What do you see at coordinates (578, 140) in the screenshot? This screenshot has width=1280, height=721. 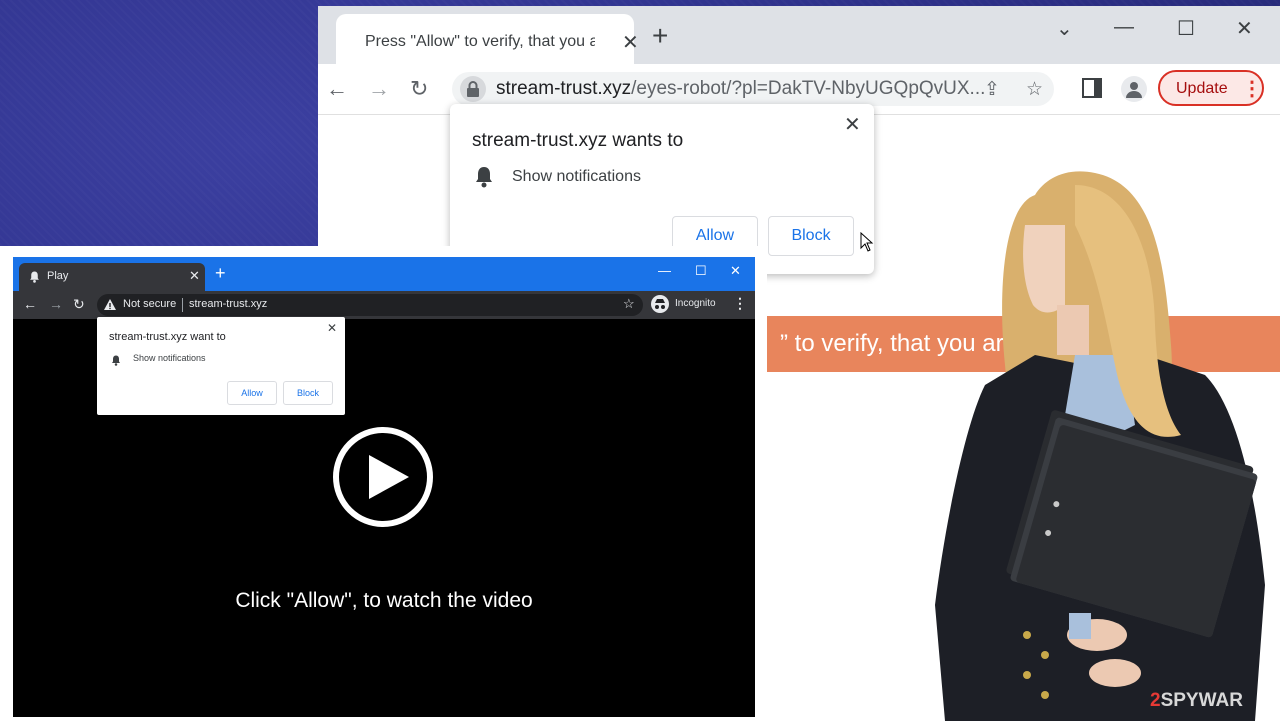 I see `permission-title: stream-trust.xyz wants to` at bounding box center [578, 140].